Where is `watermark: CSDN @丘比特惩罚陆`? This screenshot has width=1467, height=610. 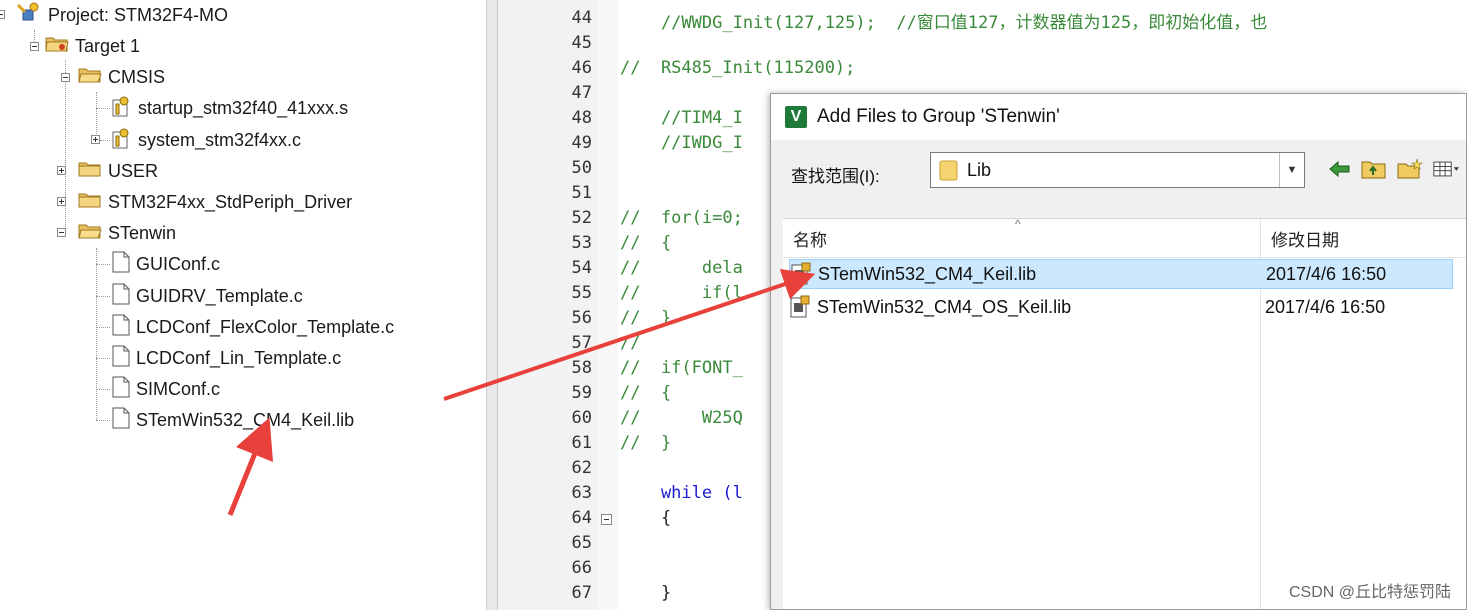 watermark: CSDN @丘比特惩罚陆 is located at coordinates (1369, 592).